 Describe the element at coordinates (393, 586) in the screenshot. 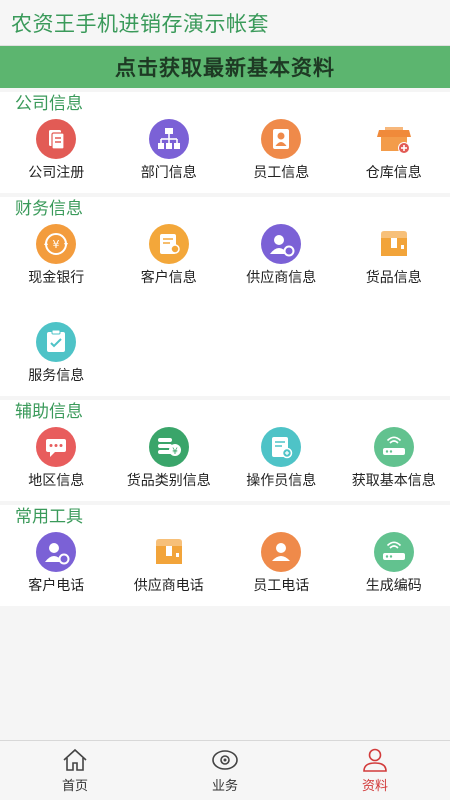

I see `menu-item-label: 生成编码` at that location.